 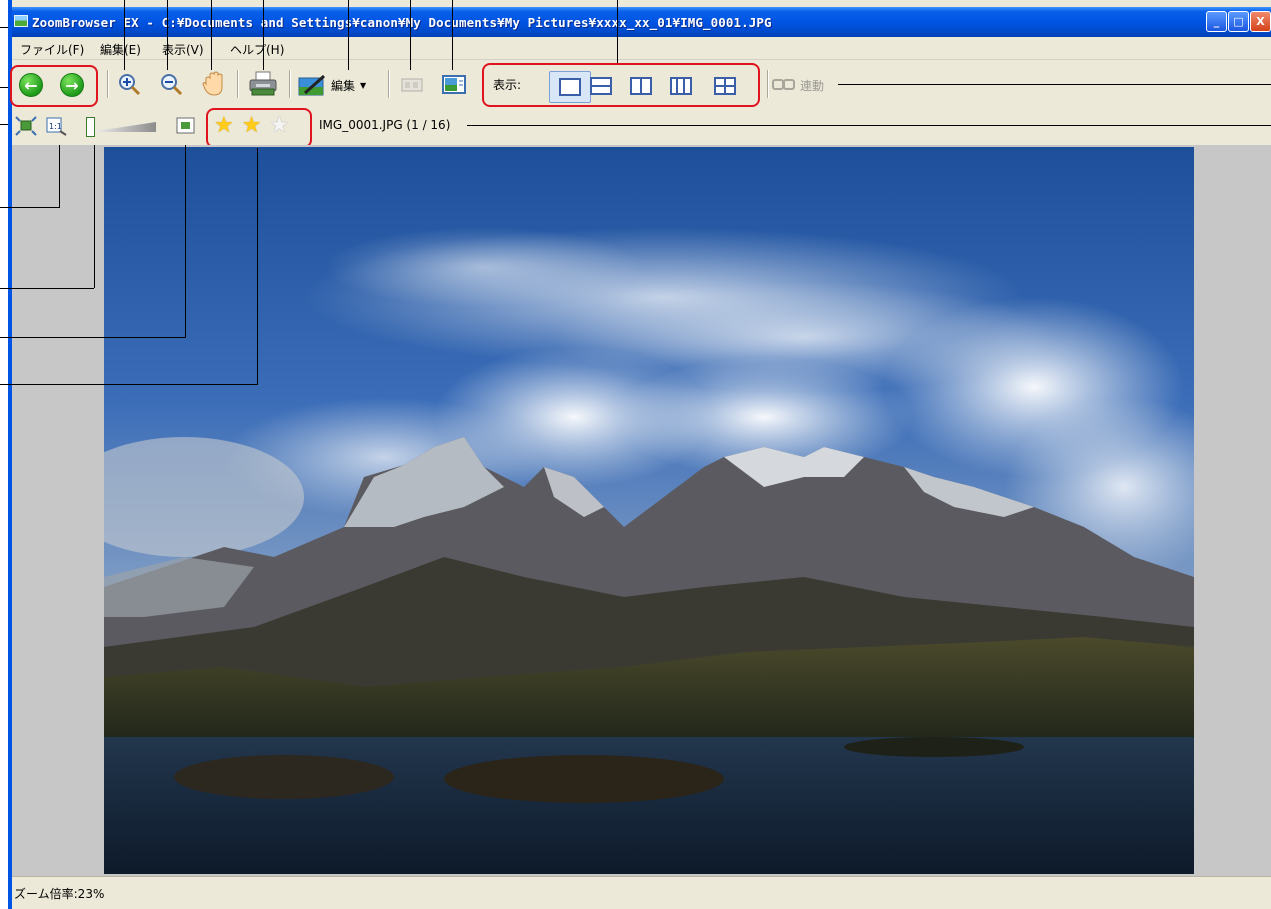 I want to click on menu-file: ファイル(F), so click(x=52, y=49).